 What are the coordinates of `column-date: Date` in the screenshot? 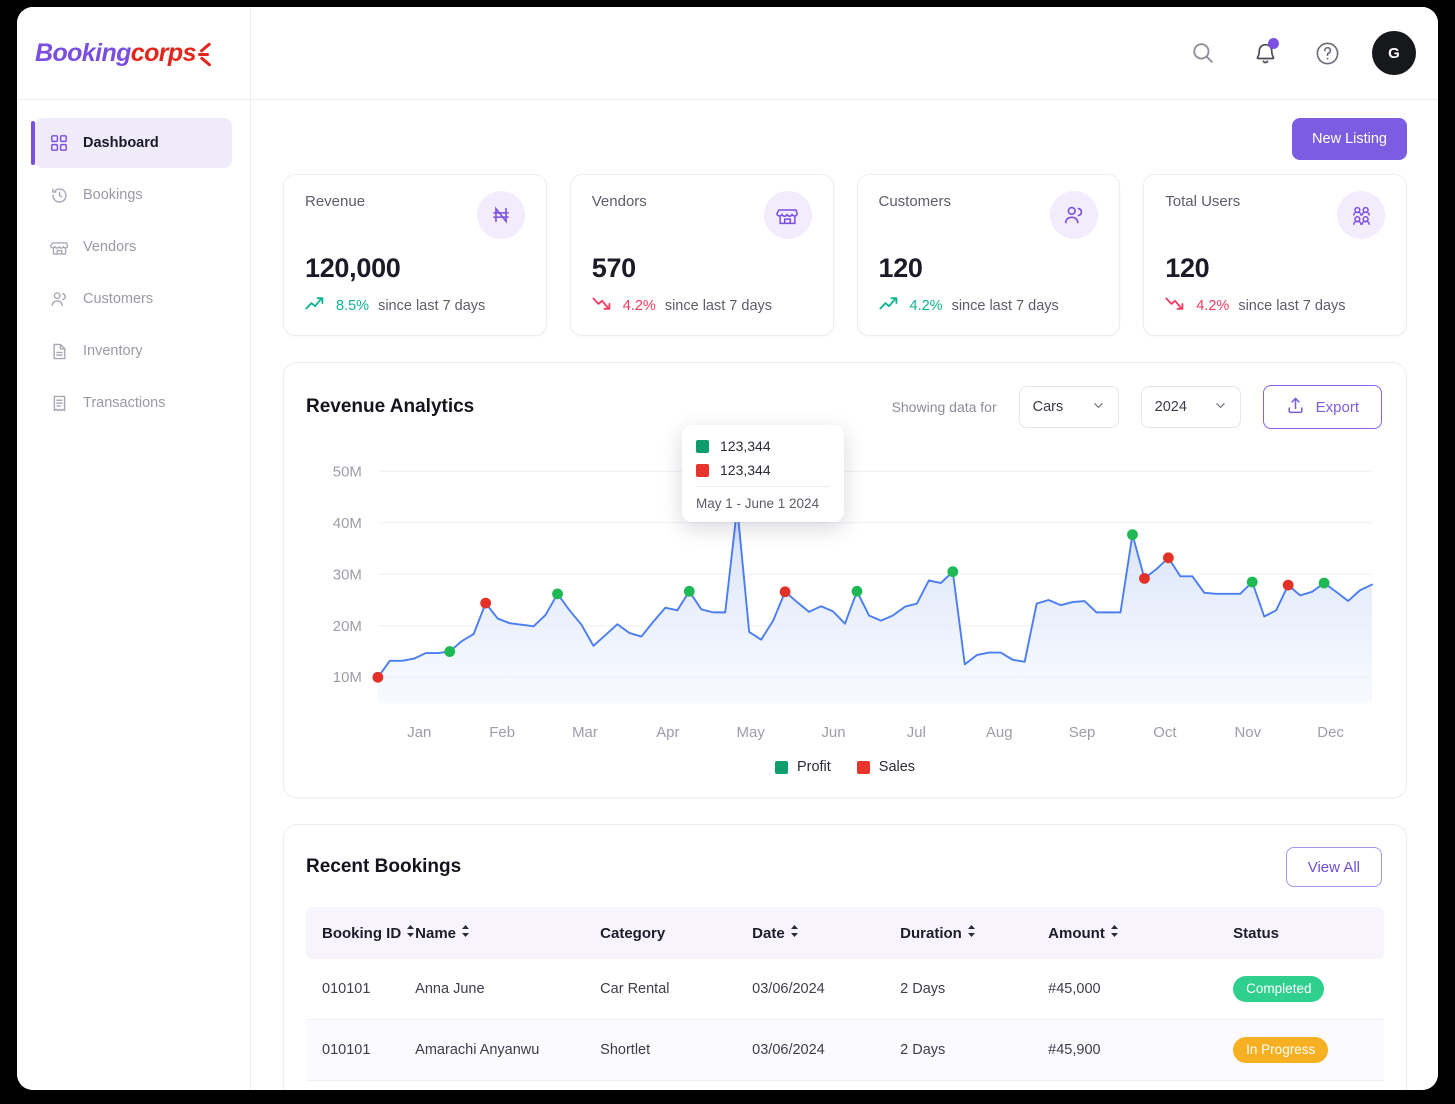 It's located at (826, 933).